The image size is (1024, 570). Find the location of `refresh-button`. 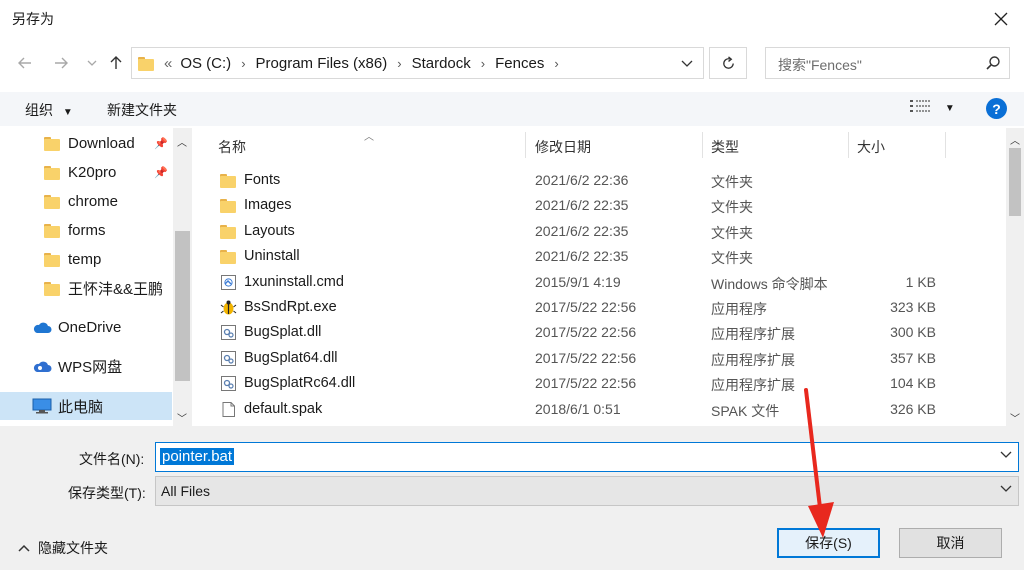

refresh-button is located at coordinates (728, 63).